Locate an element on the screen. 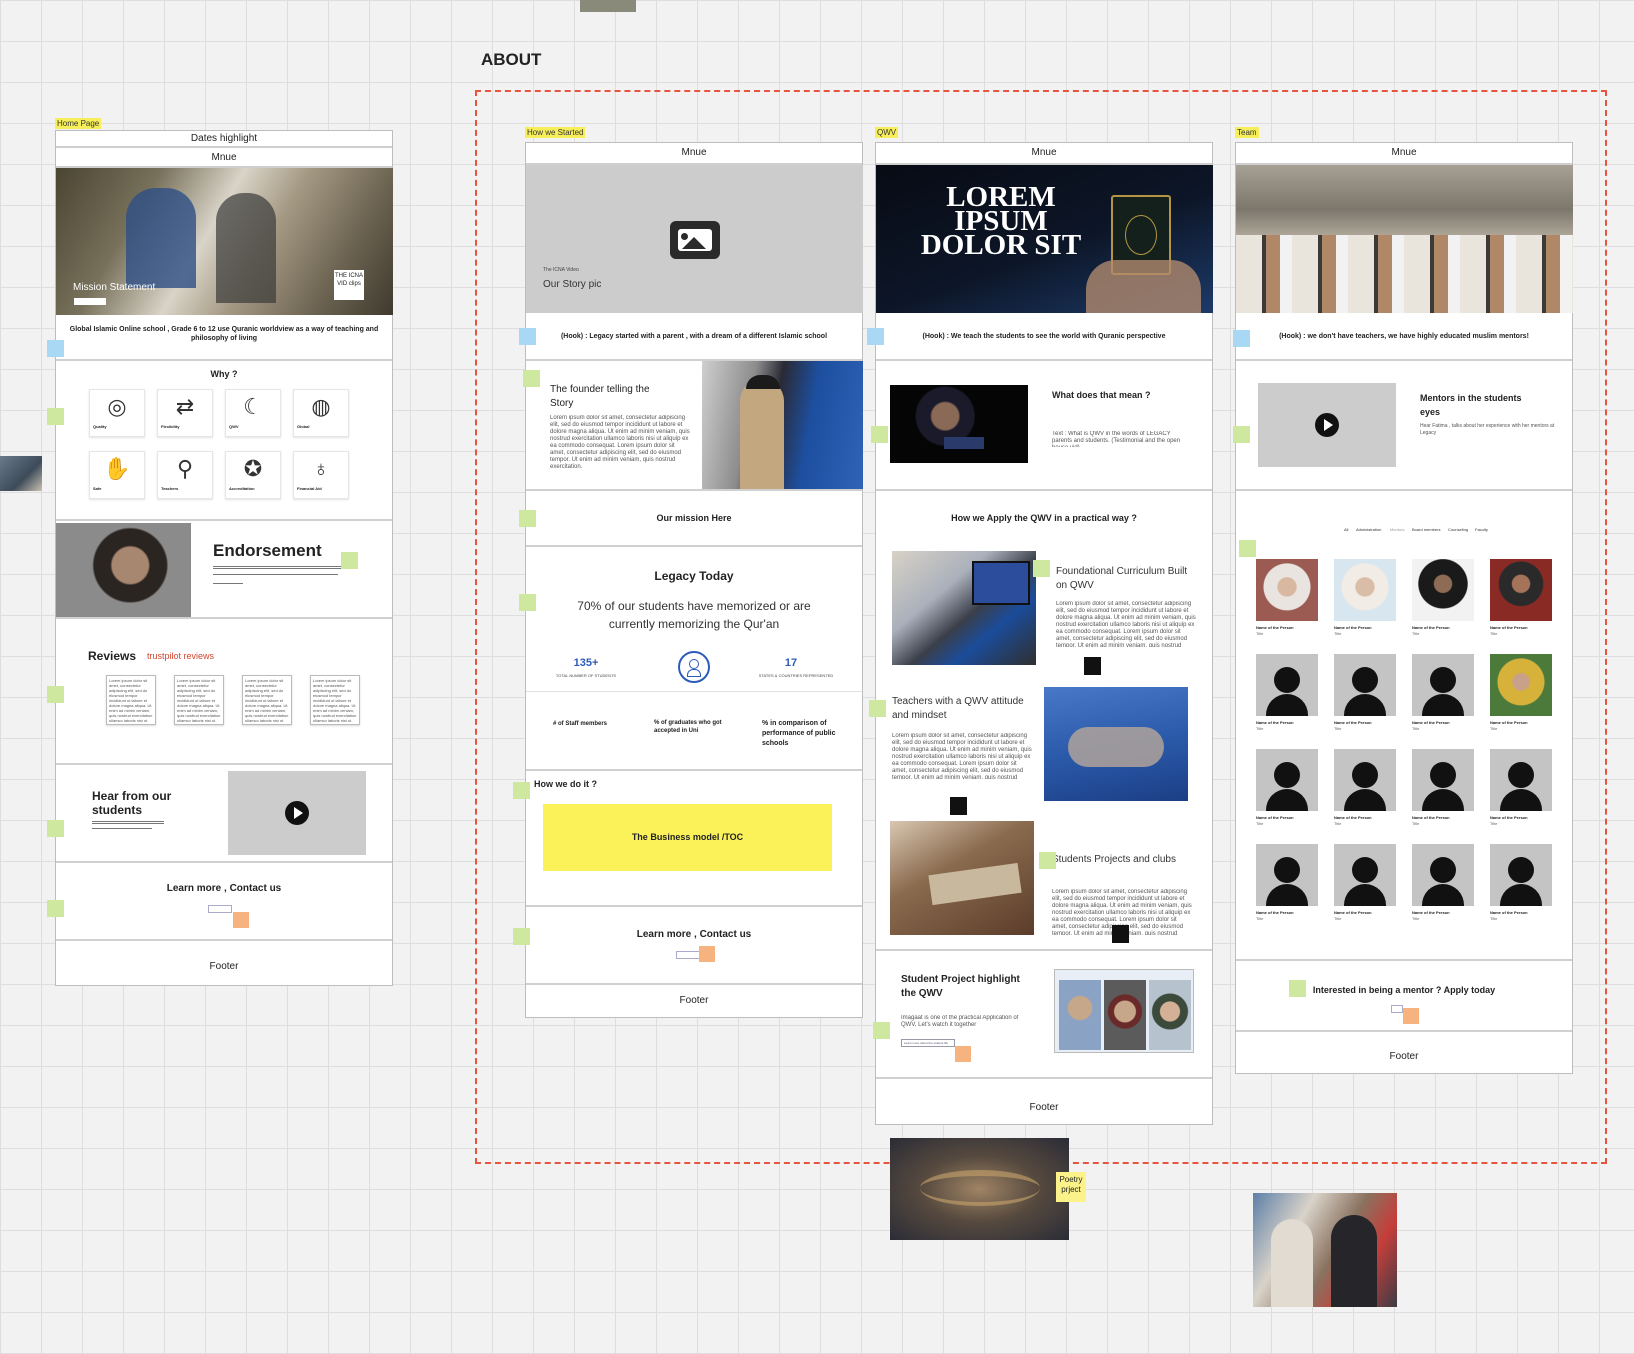  testimonial-video is located at coordinates (959, 424).